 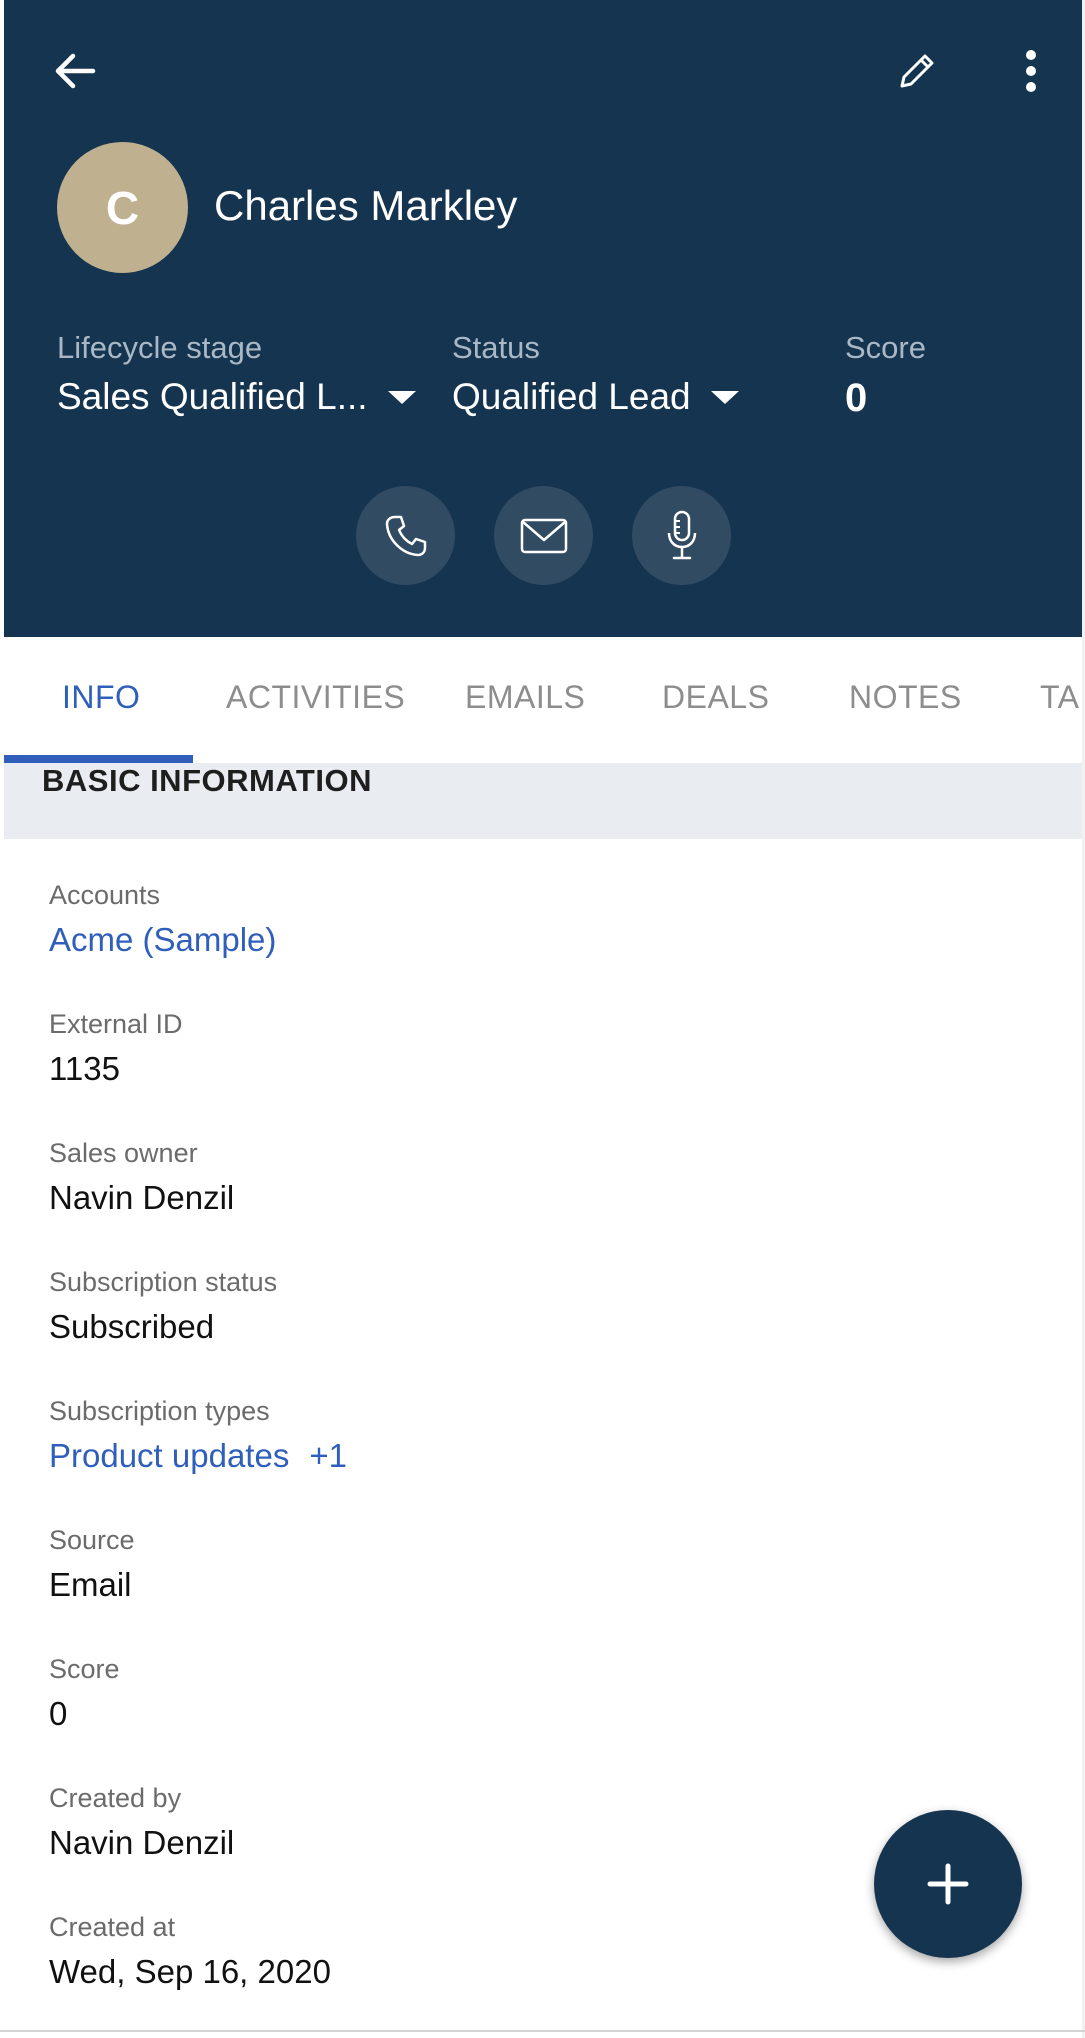 I want to click on contact-name: Charles Markley, so click(x=366, y=205).